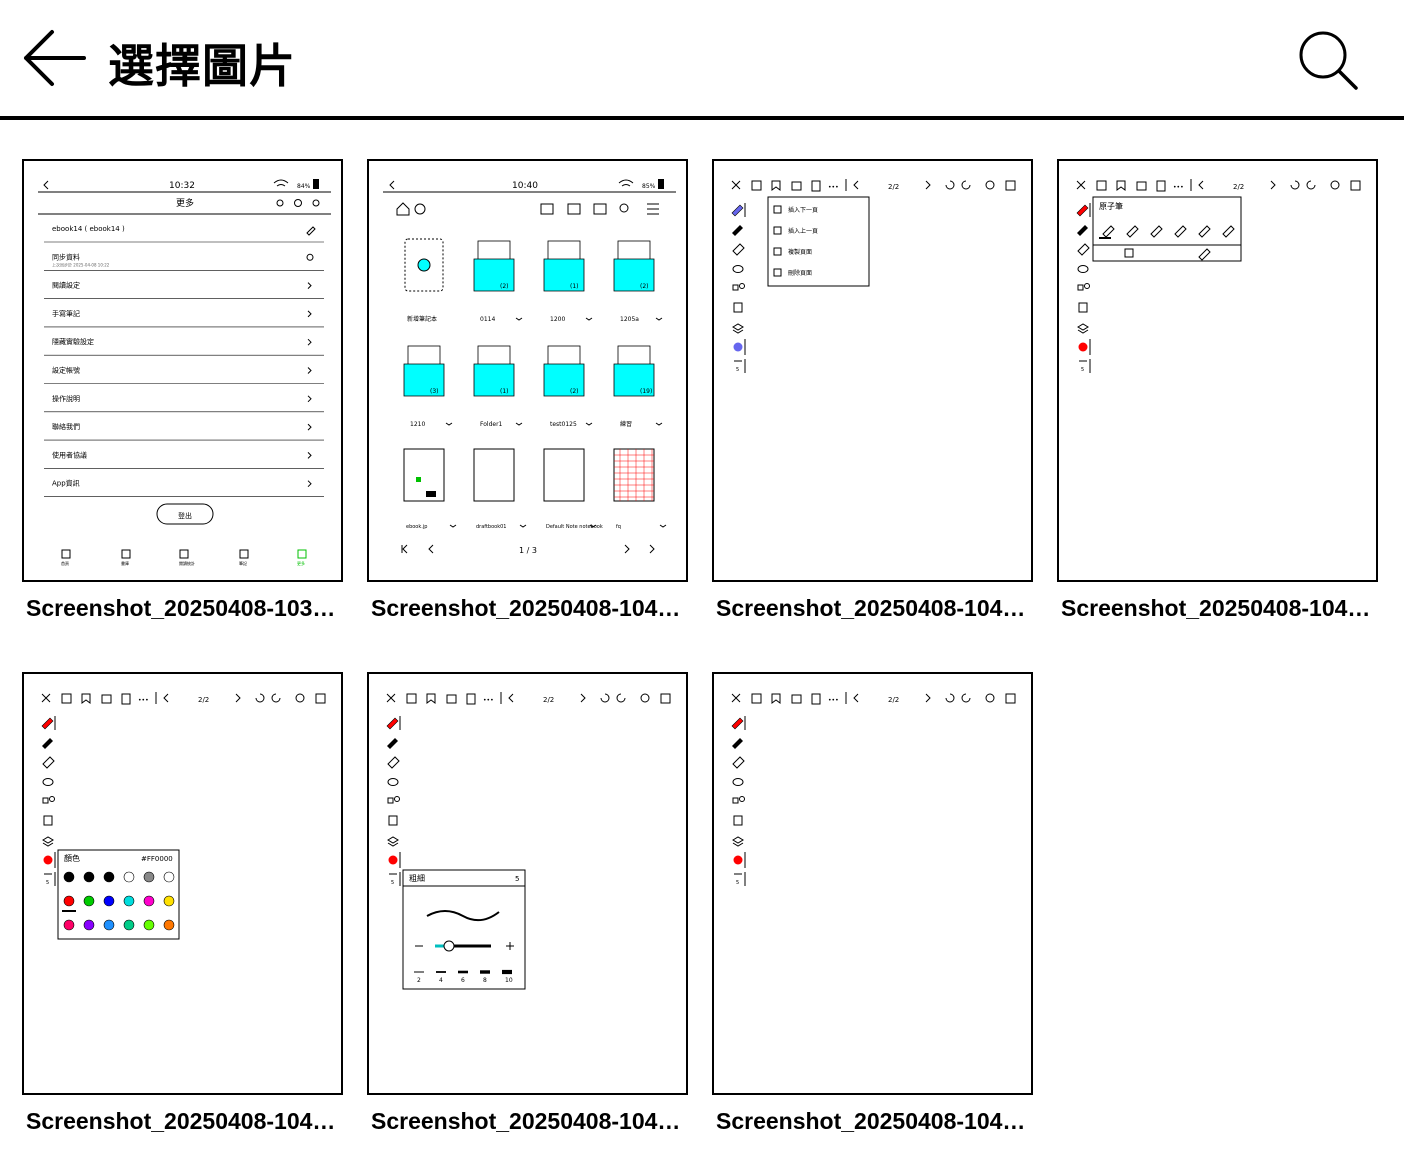 The width and height of the screenshot is (1404, 1160). Describe the element at coordinates (185, 515) in the screenshot. I see `logout-label: 登出` at that location.